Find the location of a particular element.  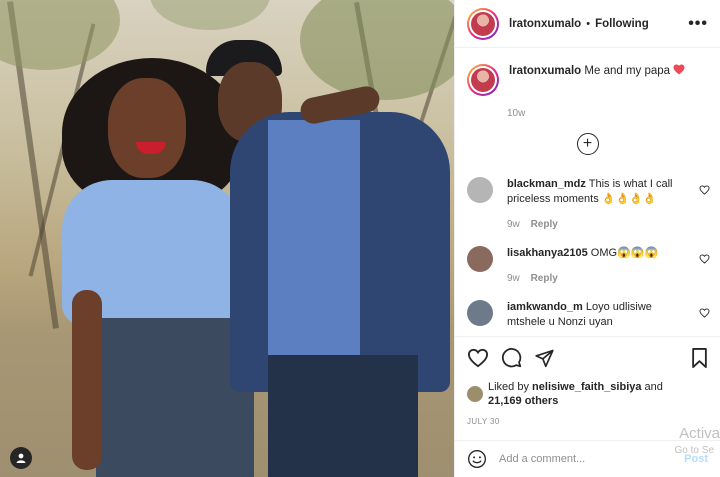

comment-item: lisakhanya2105 OMG😱😱😱 9w Reply is located at coordinates (587, 266).